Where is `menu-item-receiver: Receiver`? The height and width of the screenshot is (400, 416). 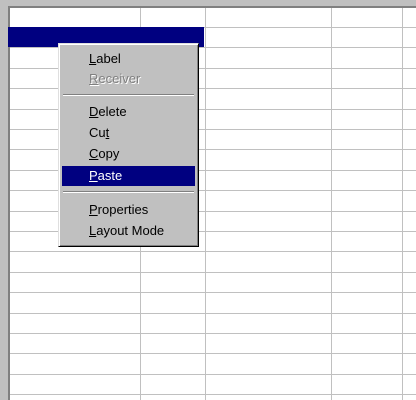
menu-item-receiver: Receiver is located at coordinates (115, 78).